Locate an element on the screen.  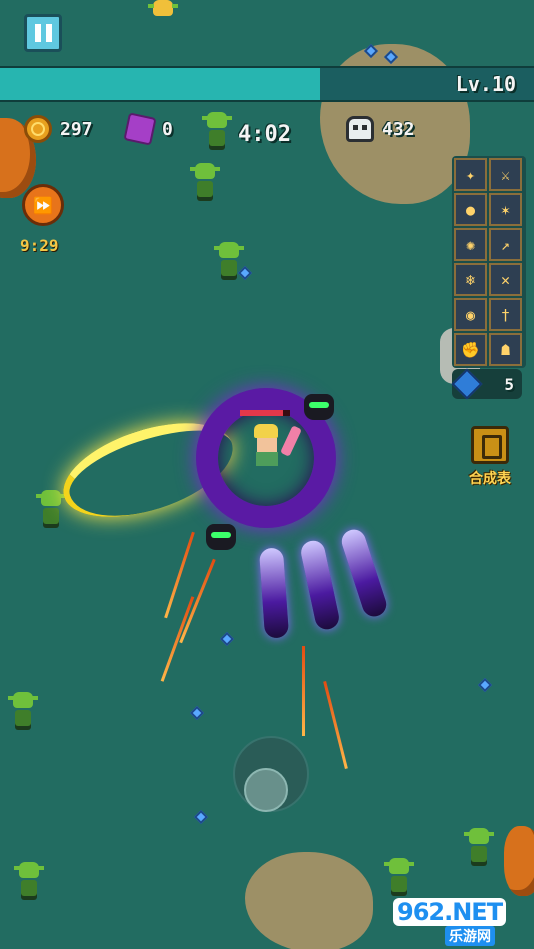
puzzle-counter: 0 is located at coordinates (148, 129).